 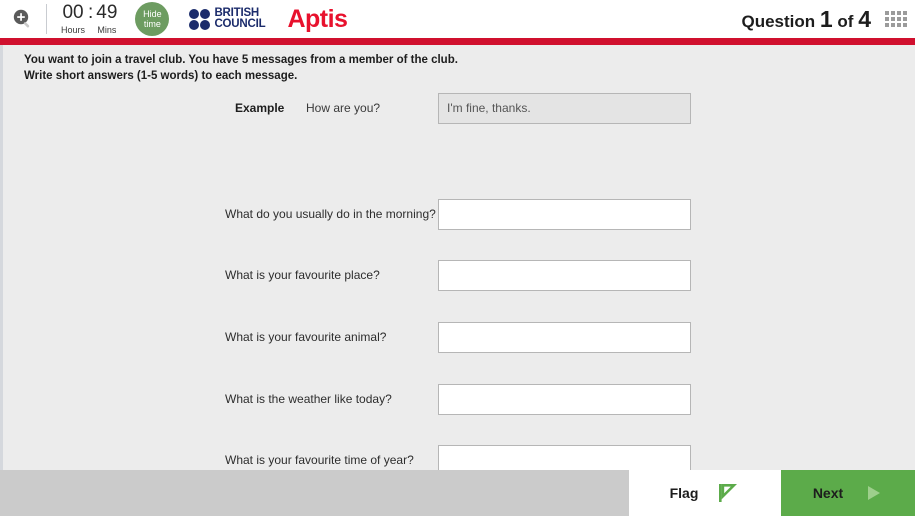 What do you see at coordinates (46, 19) in the screenshot?
I see `header-divider` at bounding box center [46, 19].